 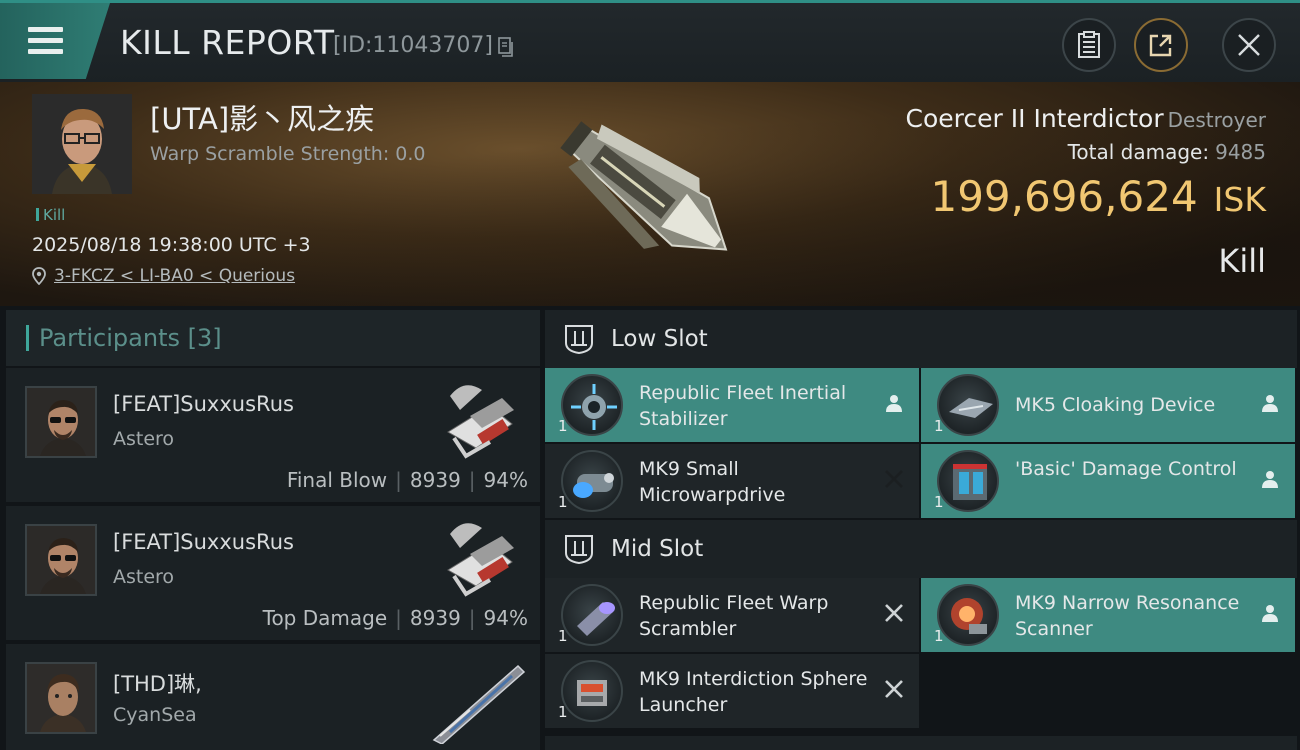 I want to click on module-item: 1 Republic Fleet Inertial Stabilizer, so click(x=732, y=405).